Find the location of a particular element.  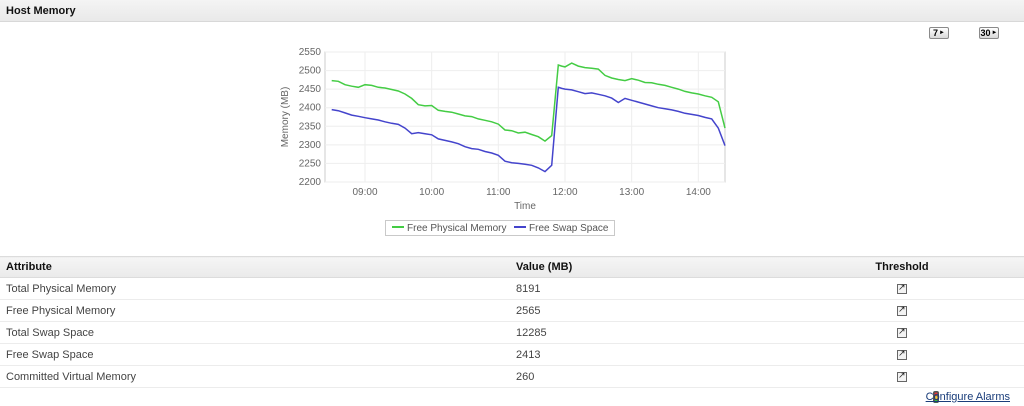

legend-item-free-swap-space: Free Swap Space is located at coordinates (561, 228).